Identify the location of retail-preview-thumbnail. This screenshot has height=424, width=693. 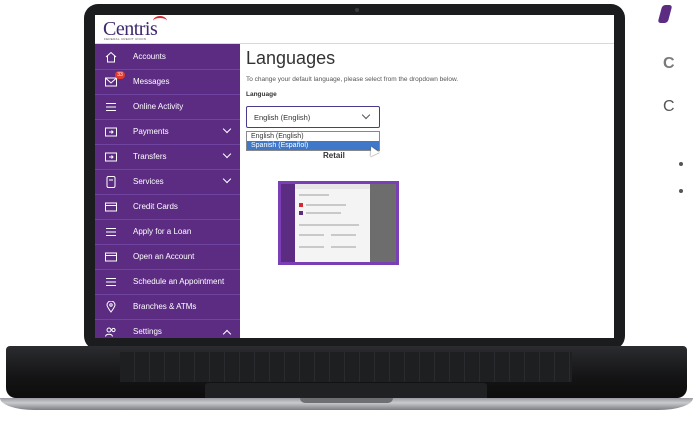
(338, 223).